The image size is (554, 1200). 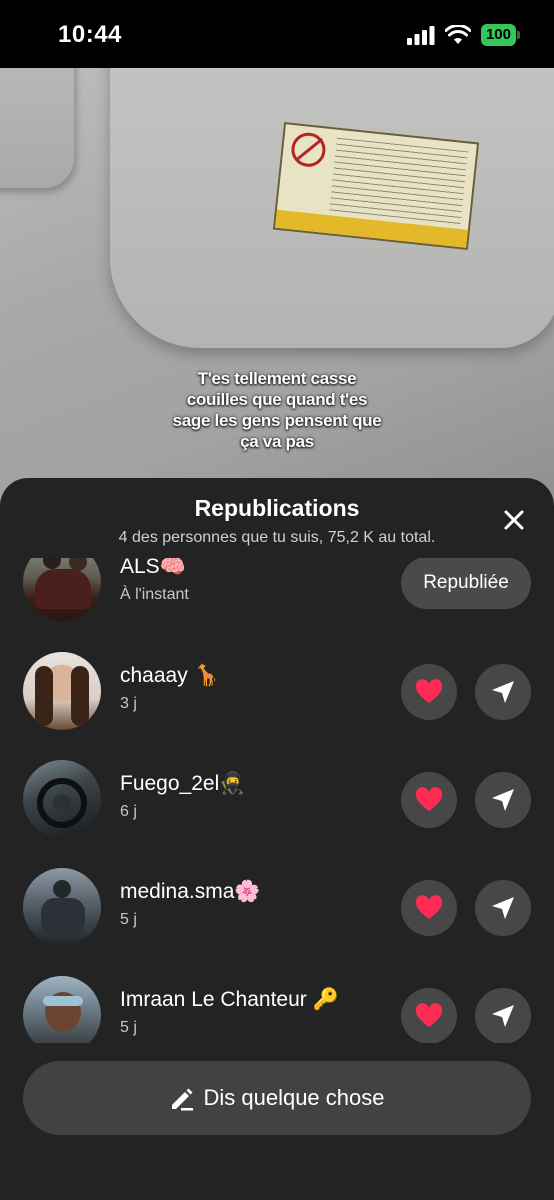 What do you see at coordinates (229, 1000) in the screenshot?
I see `username: Imraan Le Chanteur 🔑` at bounding box center [229, 1000].